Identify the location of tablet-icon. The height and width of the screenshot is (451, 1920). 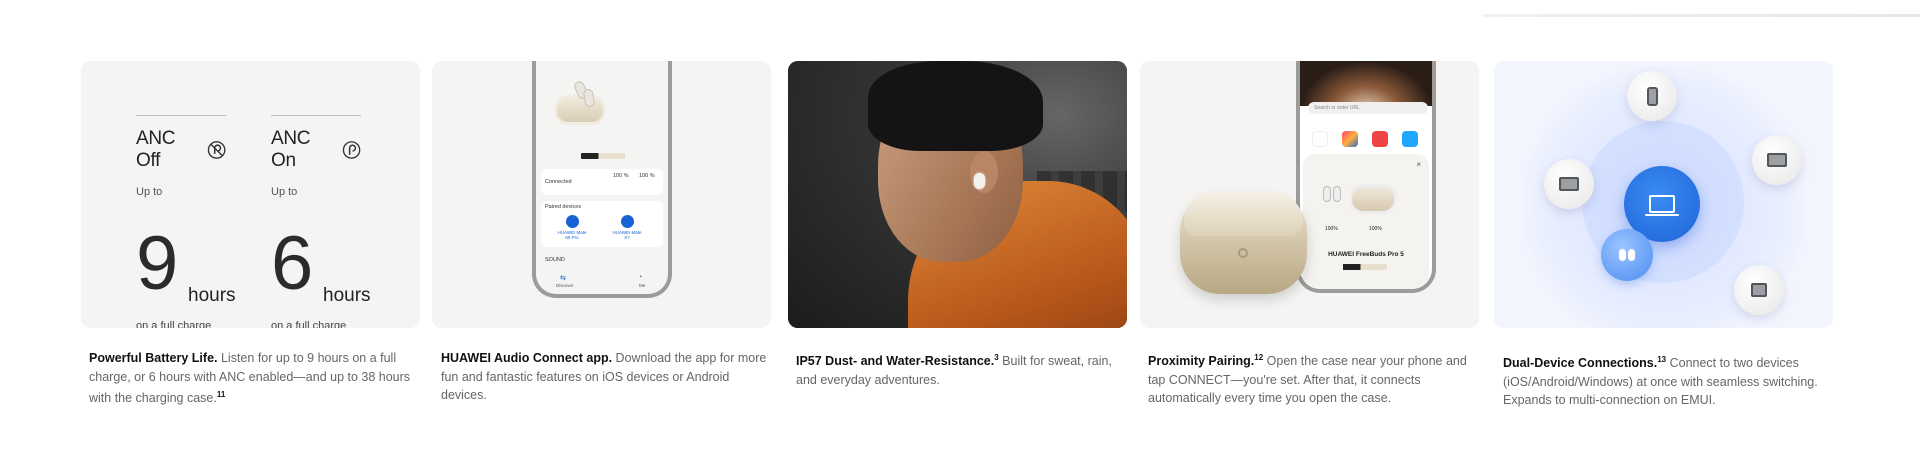
(1569, 184).